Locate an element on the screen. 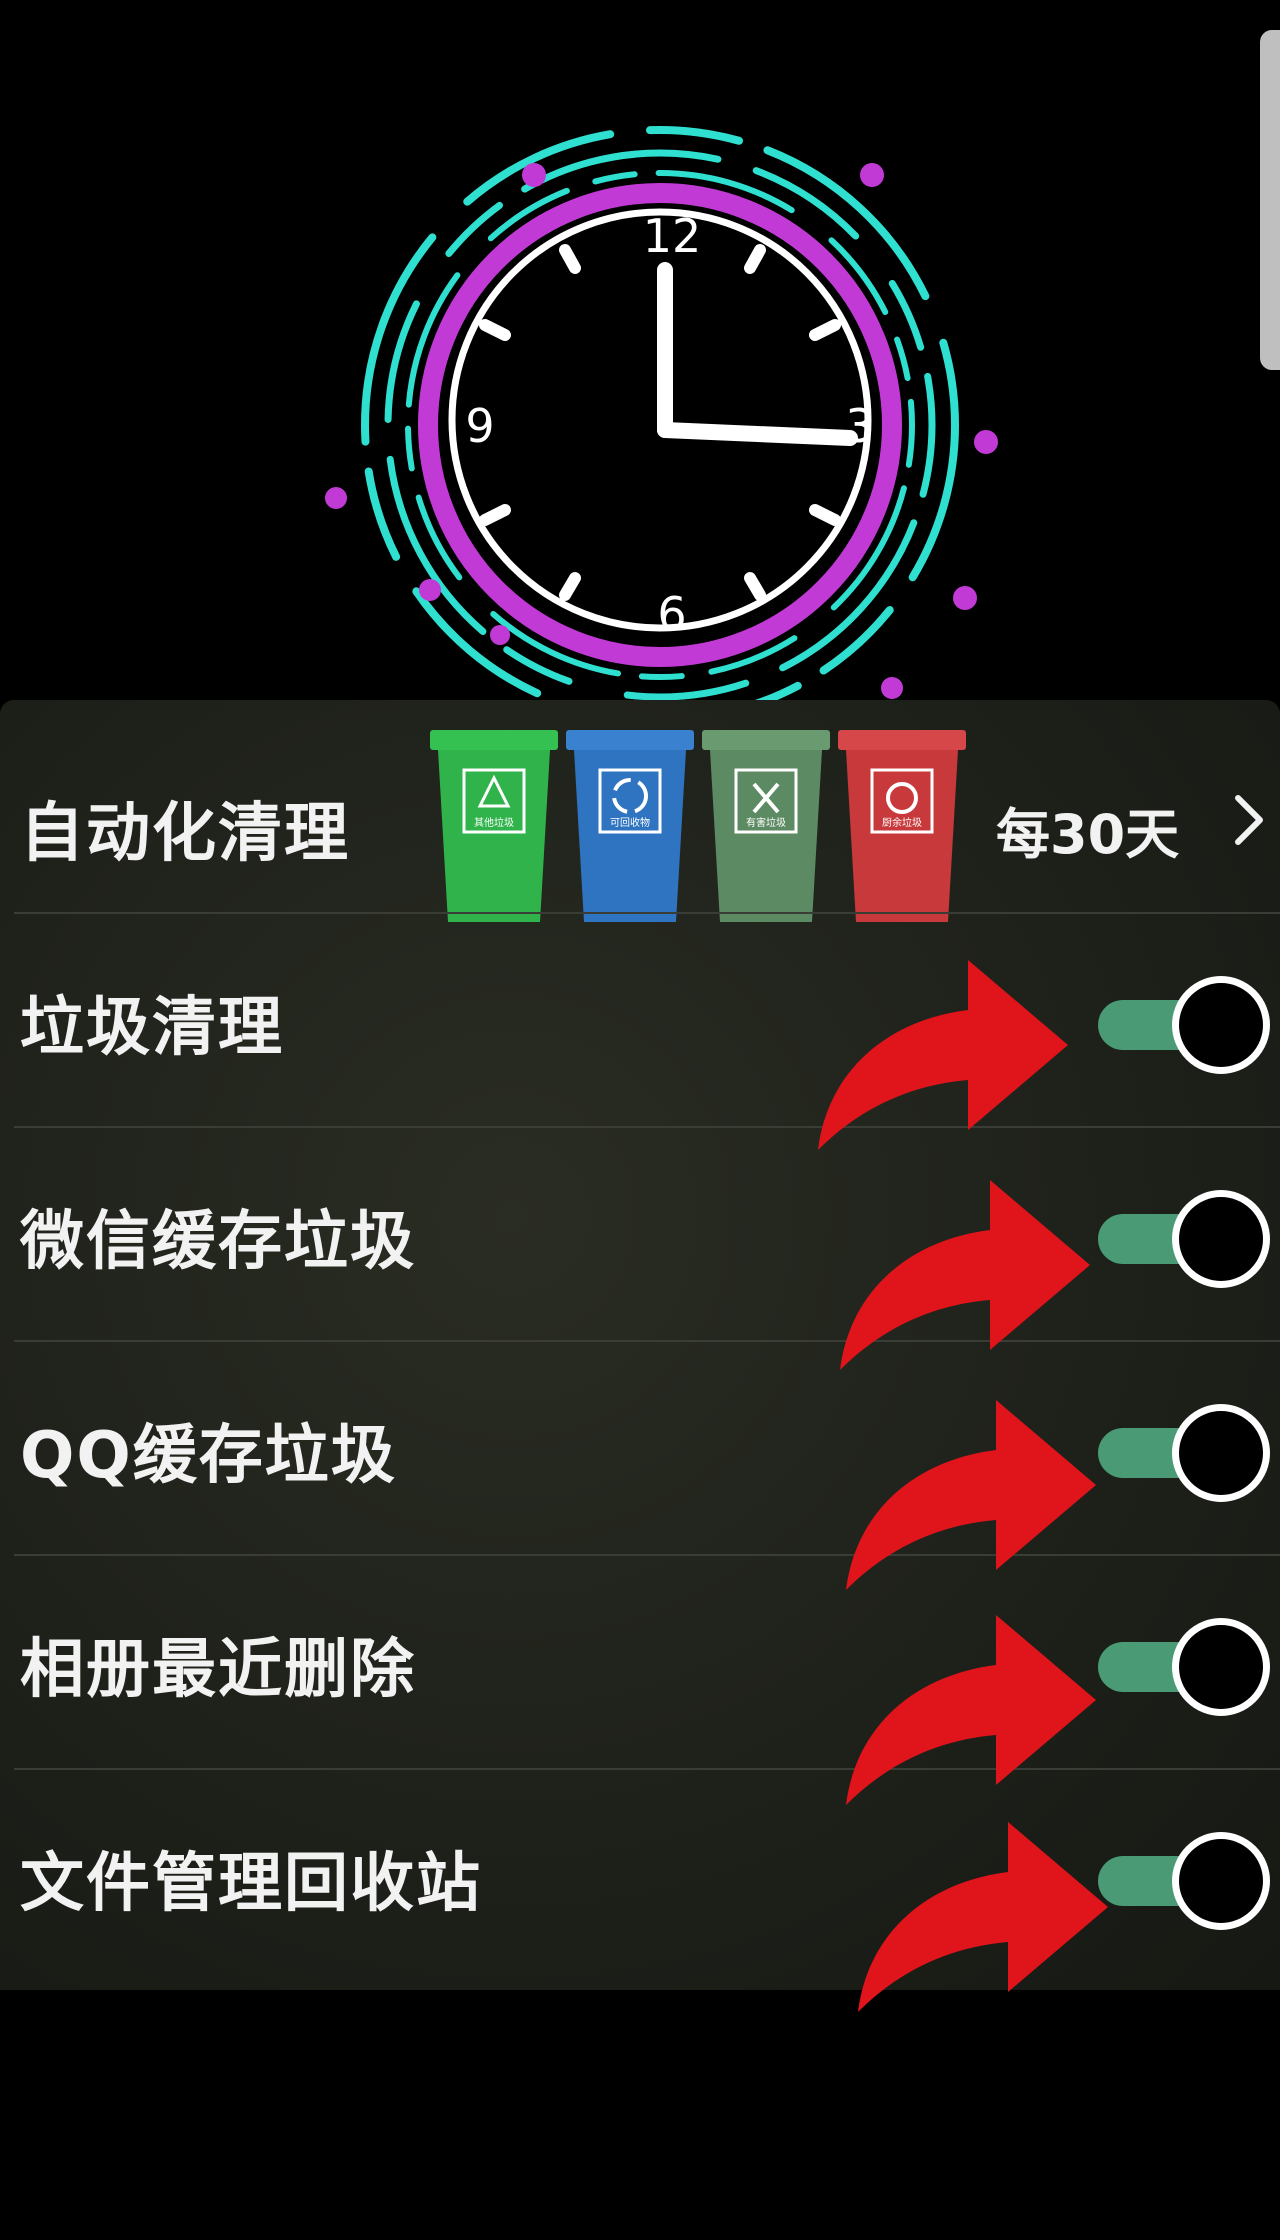 Image resolution: width=1280 pixels, height=2240 pixels. toggle-recycle-bin is located at coordinates (1184, 1881).